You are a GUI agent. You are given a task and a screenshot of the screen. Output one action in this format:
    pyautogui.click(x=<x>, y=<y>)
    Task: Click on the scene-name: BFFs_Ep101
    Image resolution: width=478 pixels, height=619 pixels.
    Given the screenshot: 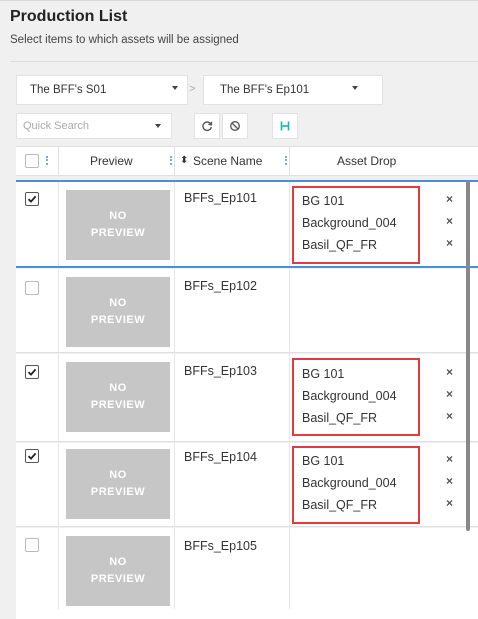 What is the action you would take?
    pyautogui.click(x=220, y=198)
    